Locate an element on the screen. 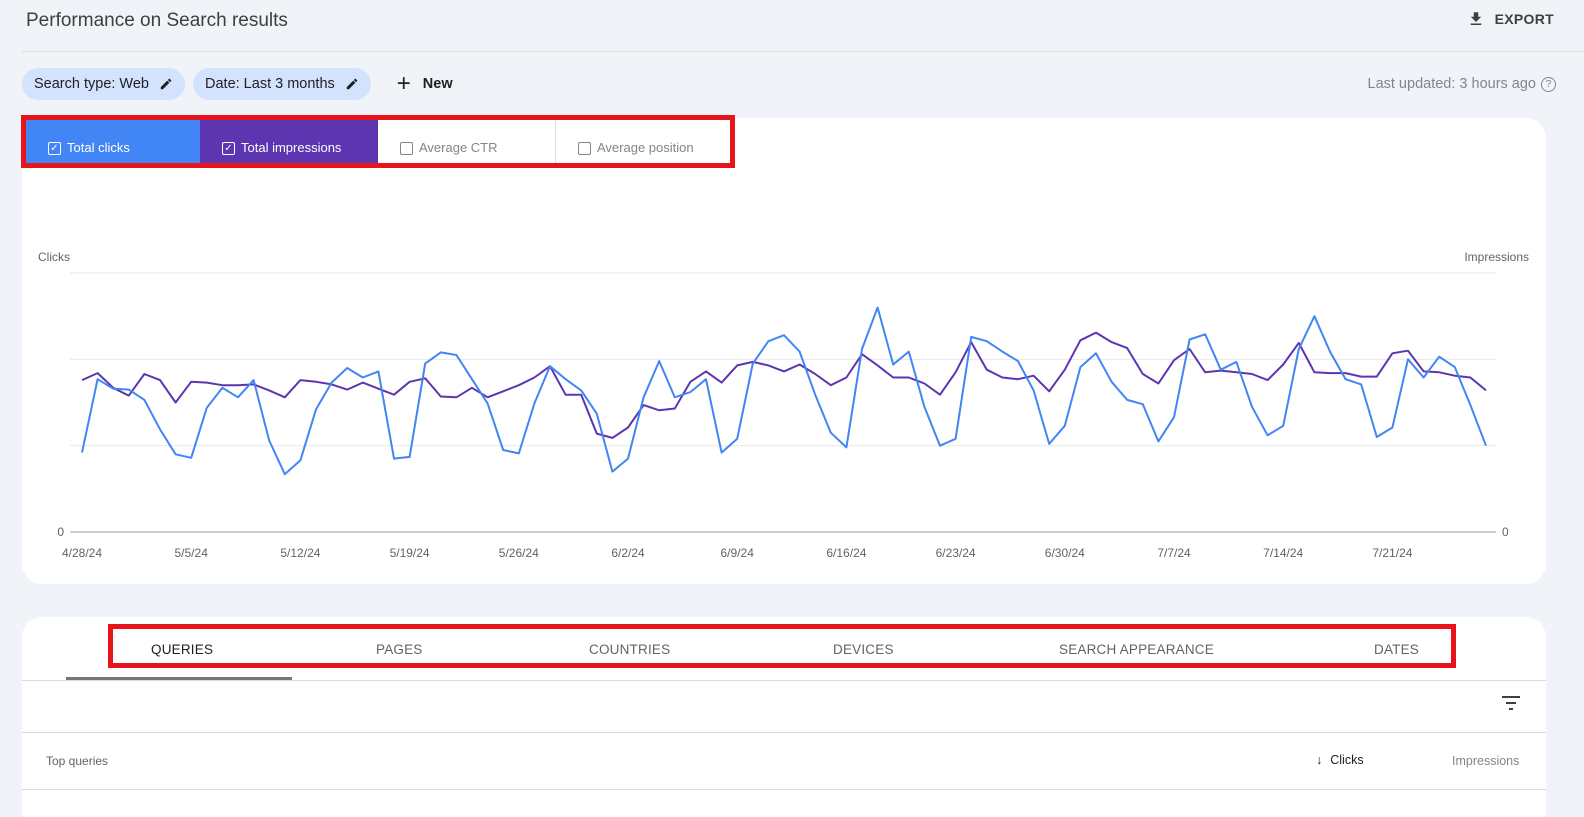 The image size is (1584, 817). y-axis-left-label: Clicks is located at coordinates (54, 257).